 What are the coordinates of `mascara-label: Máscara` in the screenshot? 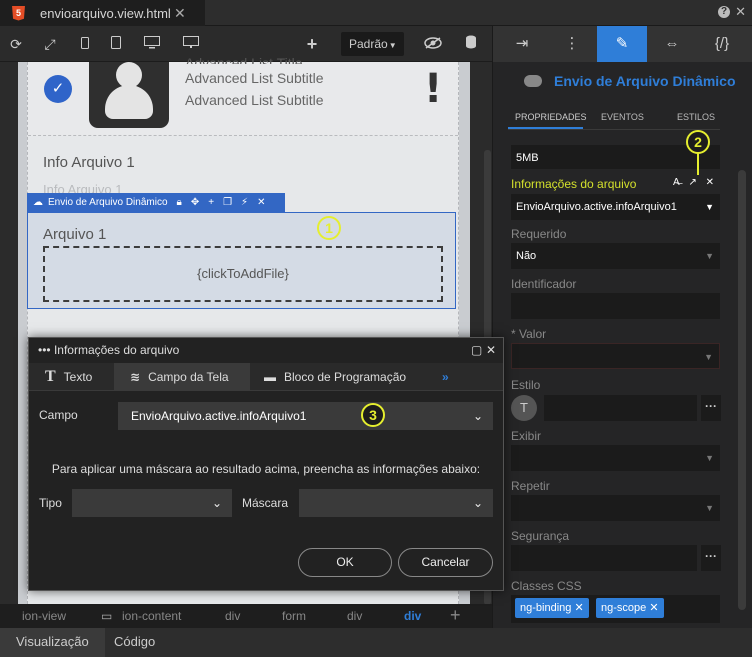 It's located at (265, 503).